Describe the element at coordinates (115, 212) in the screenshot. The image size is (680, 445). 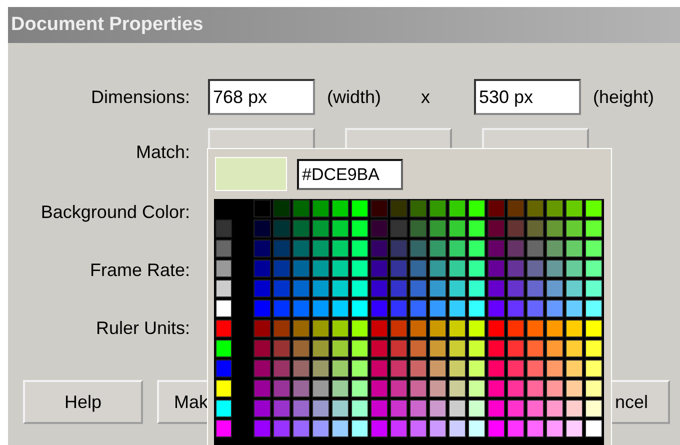
I see `field-label: Background Color:` at that location.